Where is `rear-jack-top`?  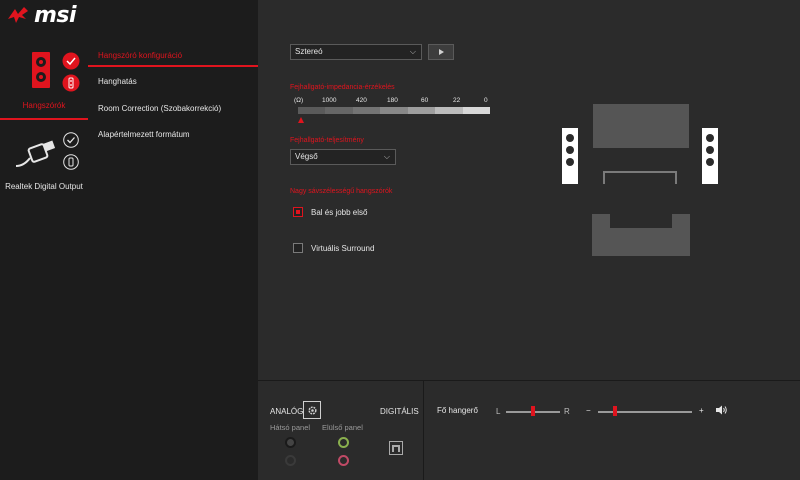 rear-jack-top is located at coordinates (290, 442).